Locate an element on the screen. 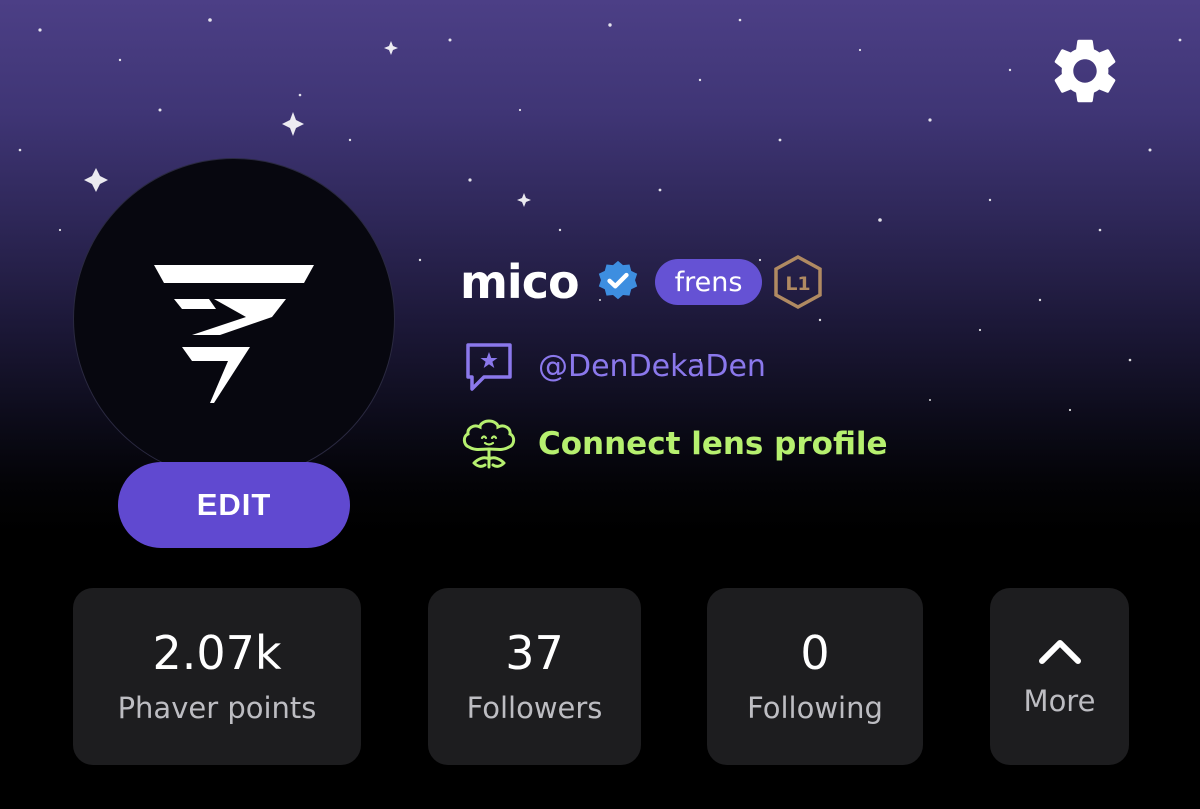 Image resolution: width=1200 pixels, height=809 pixels. avatar-logo-icon is located at coordinates (234, 334).